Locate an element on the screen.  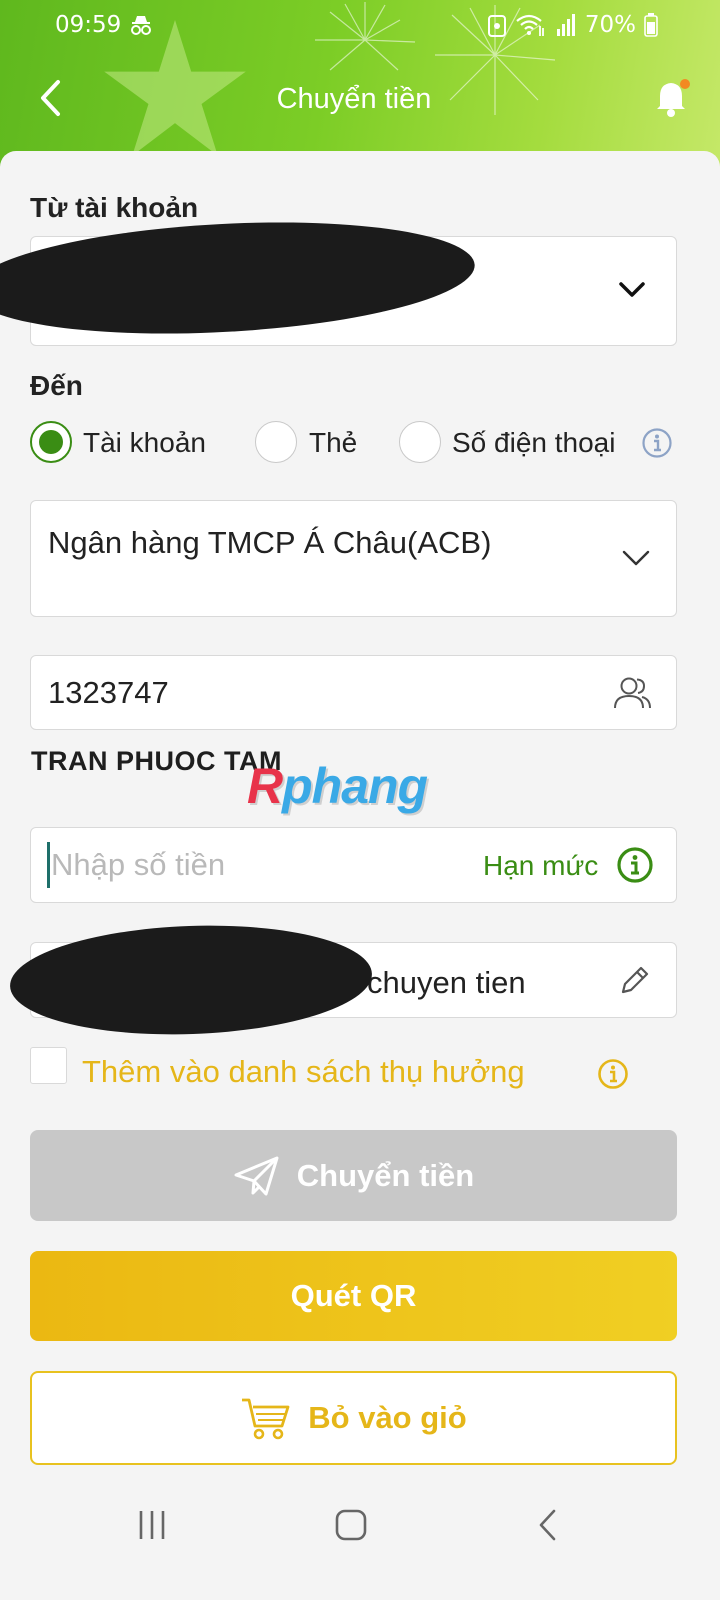
system-nav-bar is located at coordinates (360, 1540).